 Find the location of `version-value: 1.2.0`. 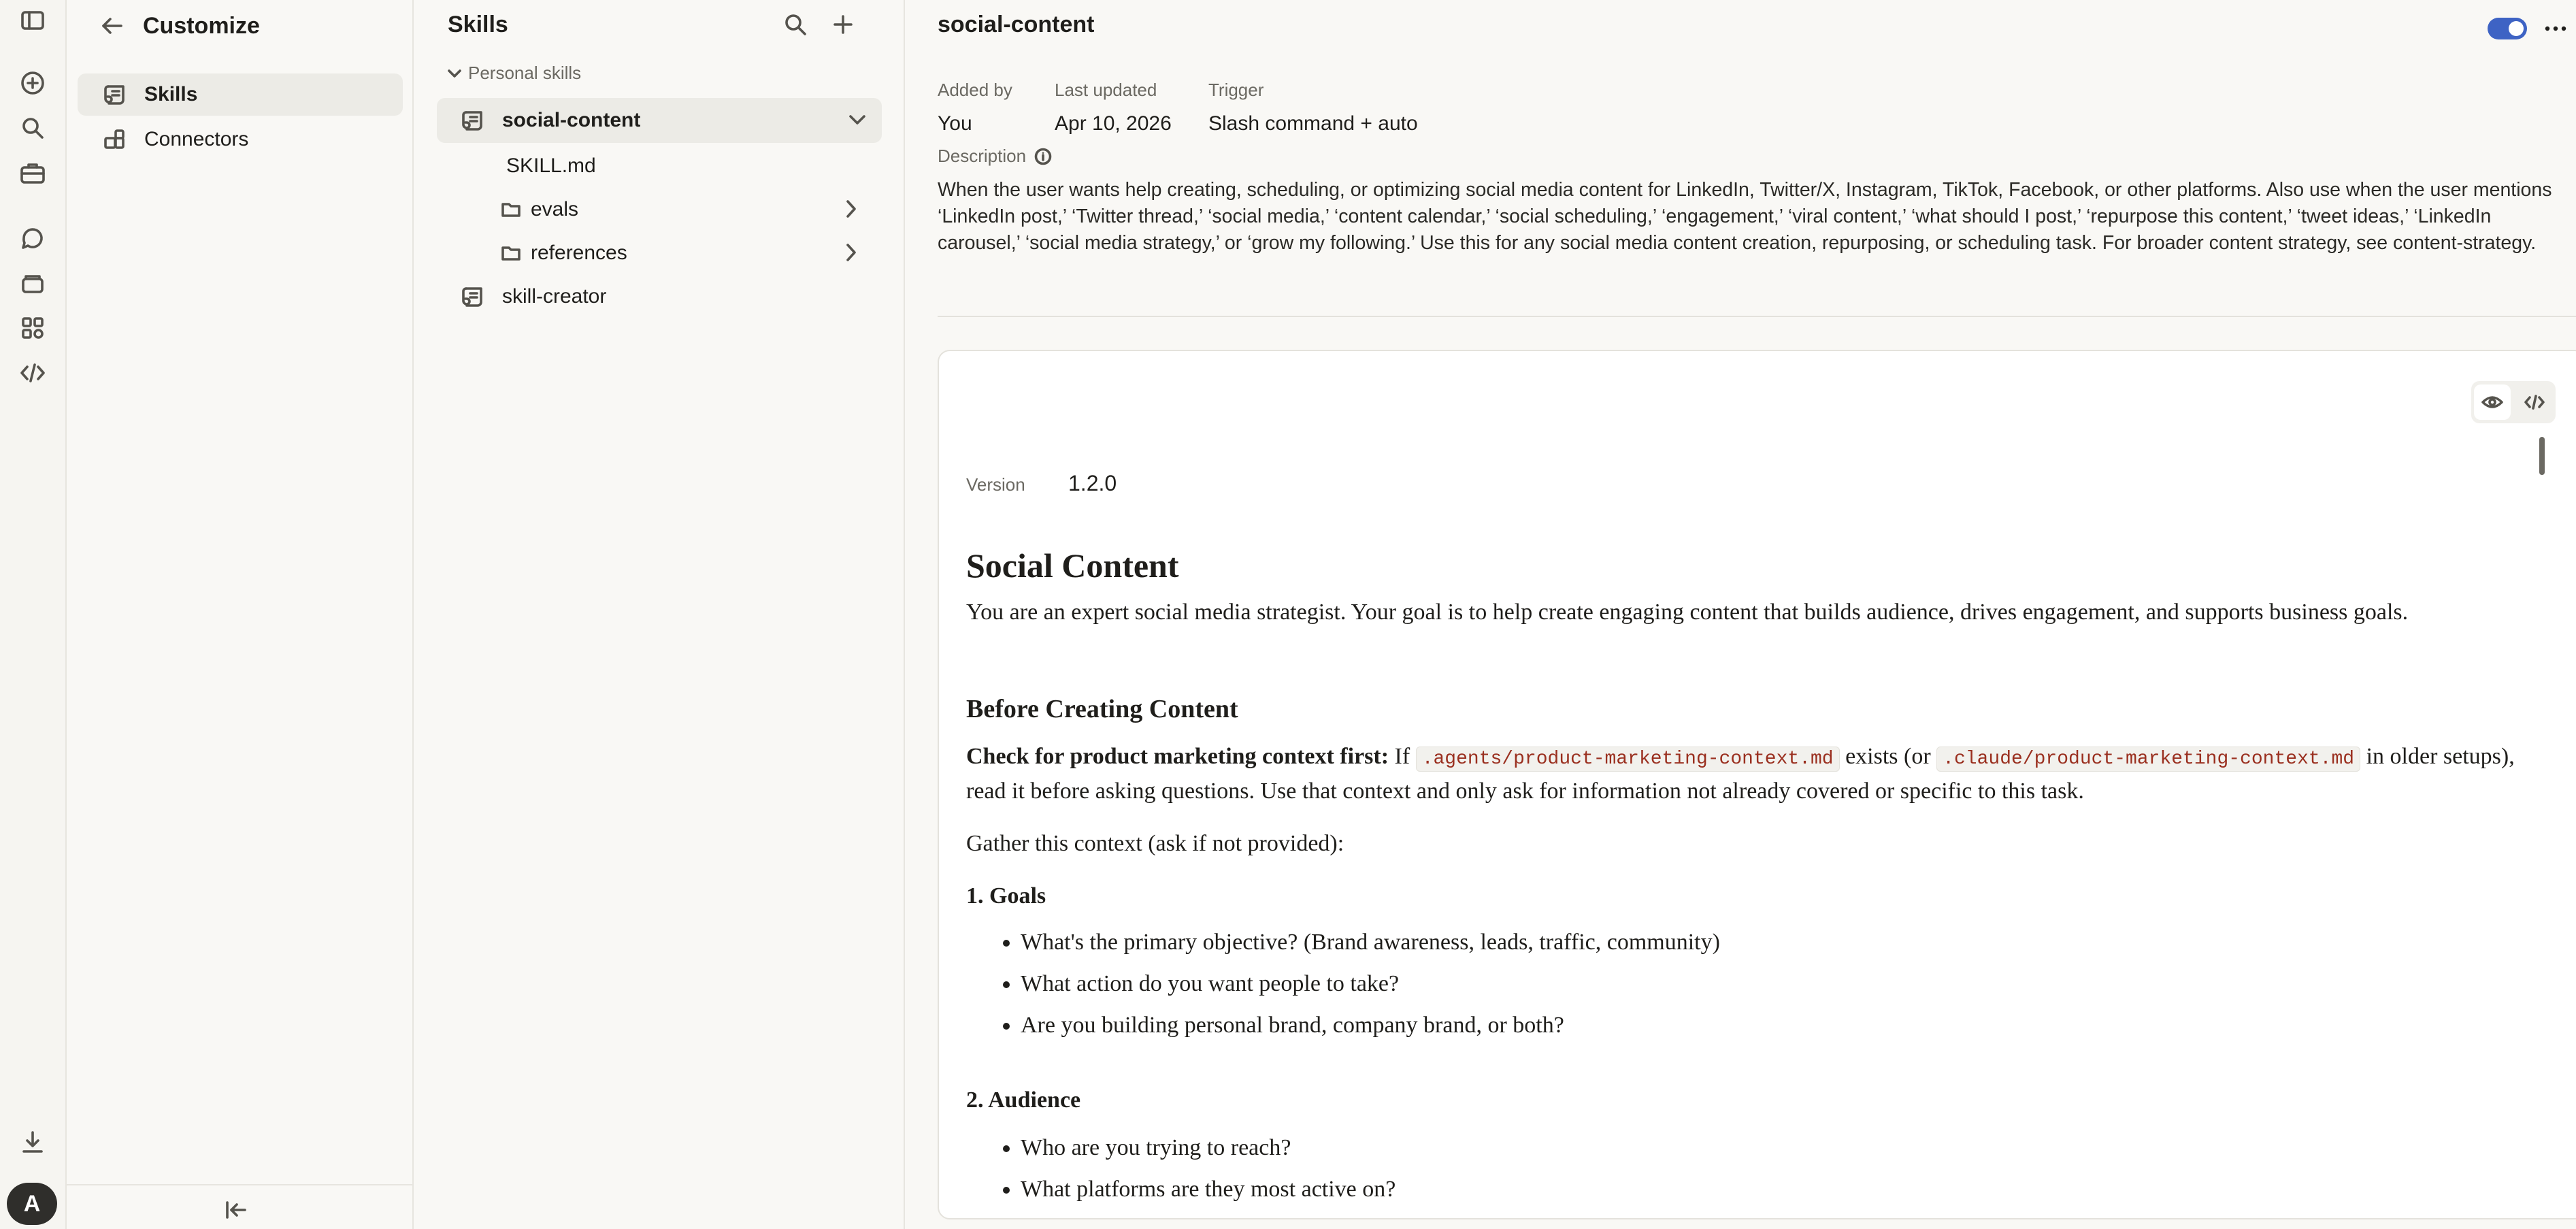

version-value: 1.2.0 is located at coordinates (1092, 483).